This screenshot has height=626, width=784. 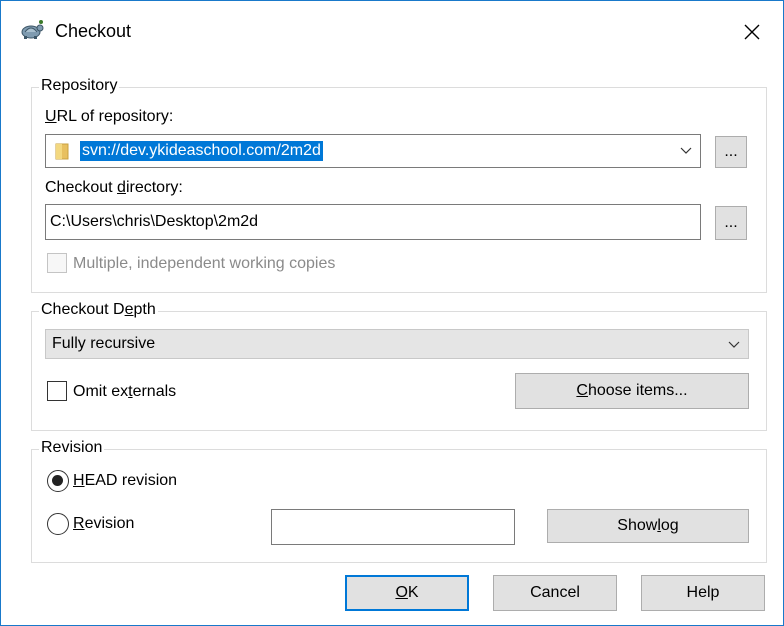 I want to click on head-revision-radio, so click(x=58, y=481).